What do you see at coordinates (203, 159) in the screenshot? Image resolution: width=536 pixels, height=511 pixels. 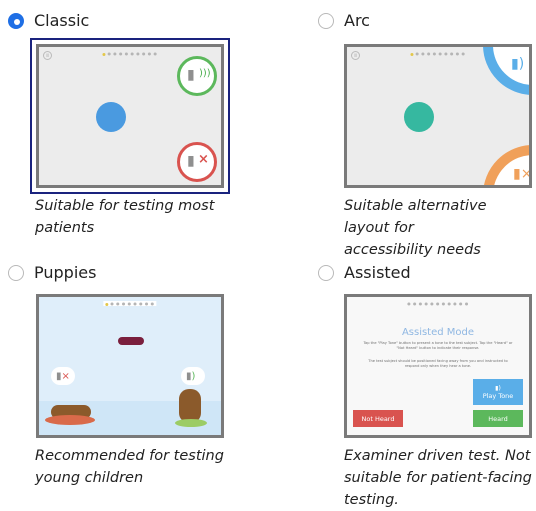 I see `cross-icon: ×` at bounding box center [203, 159].